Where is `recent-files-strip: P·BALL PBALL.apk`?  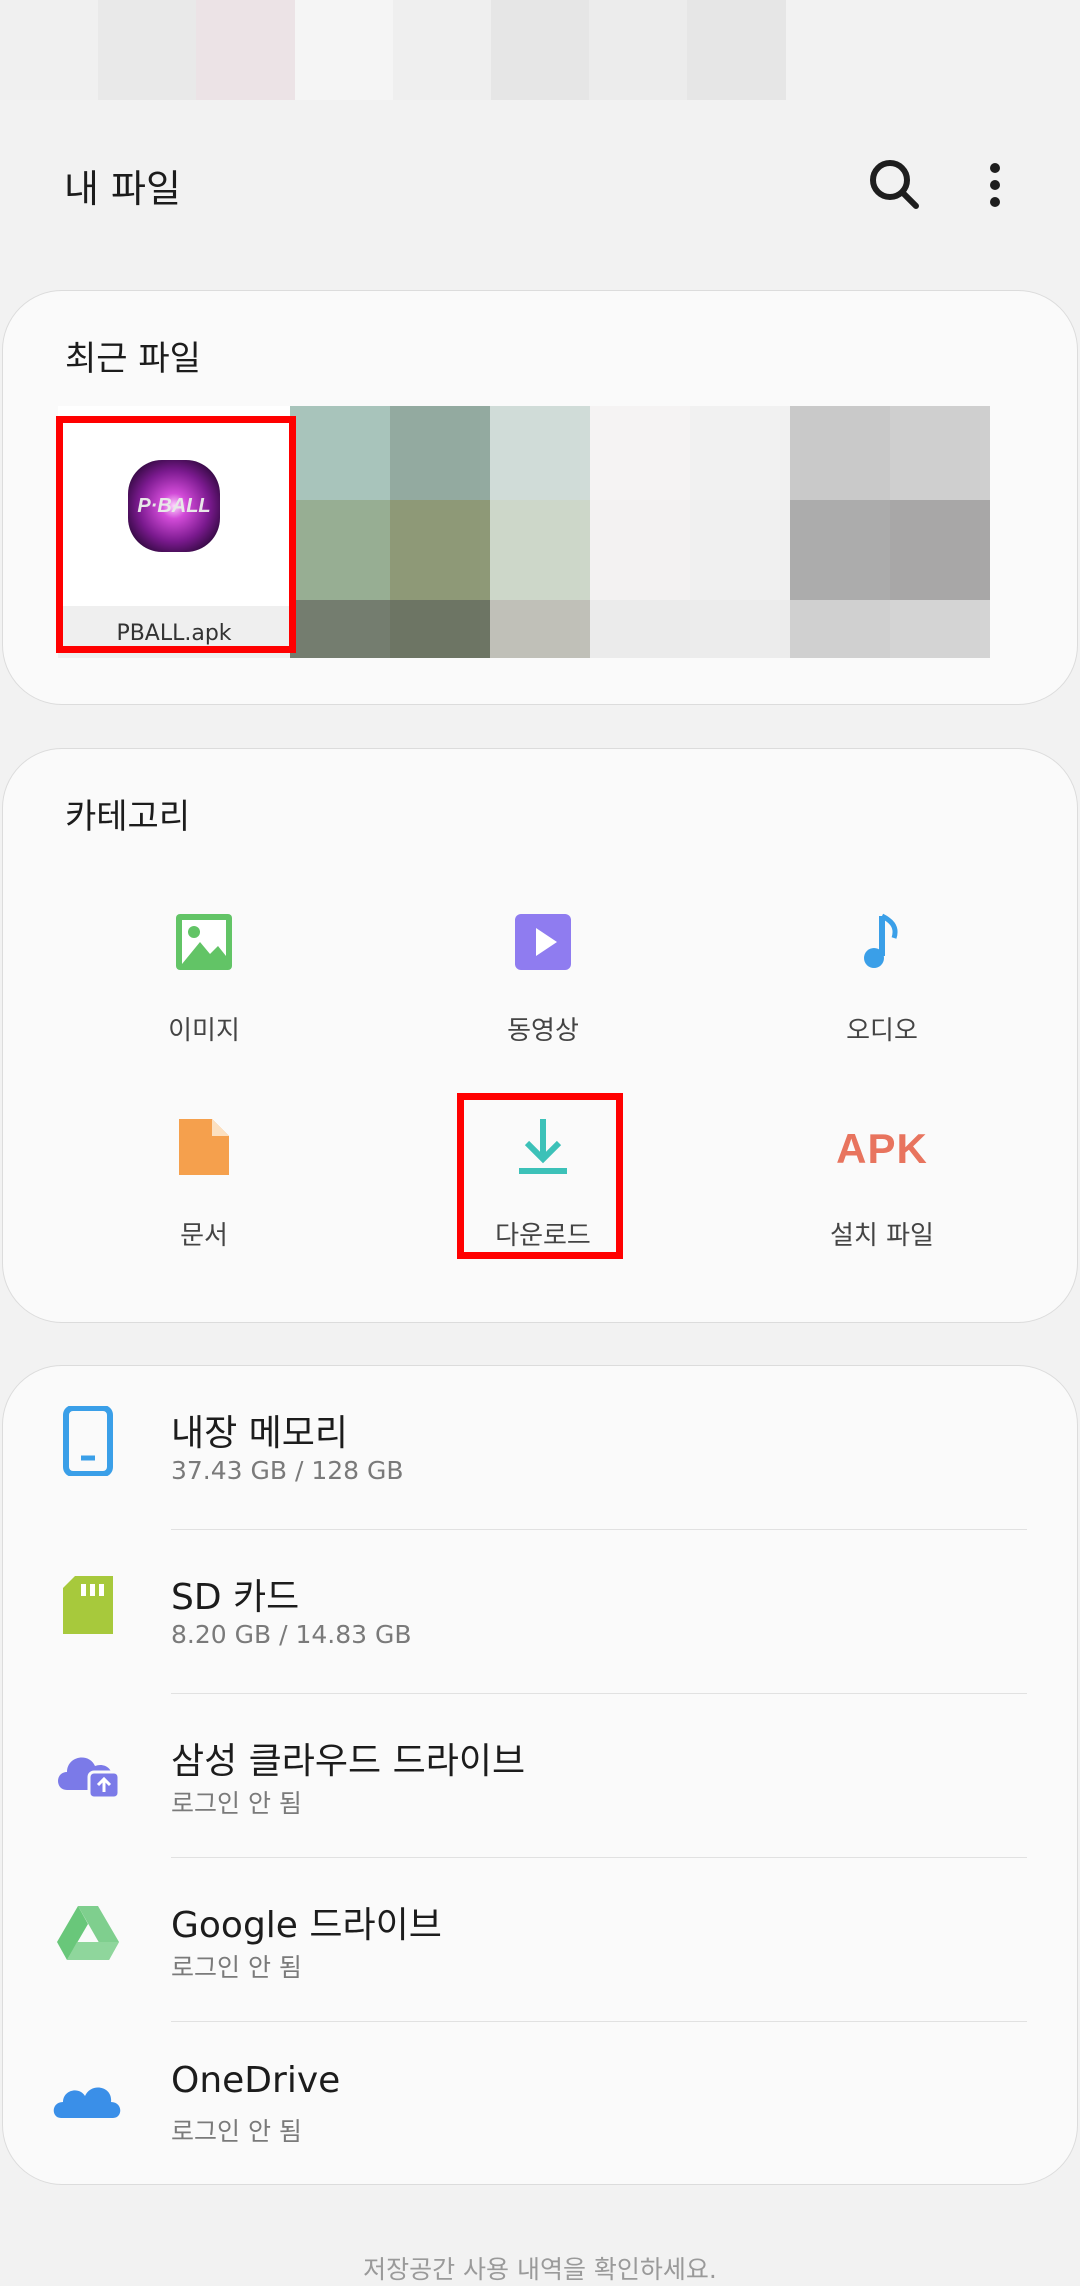
recent-files-strip: P·BALL PBALL.apk is located at coordinates (546, 532).